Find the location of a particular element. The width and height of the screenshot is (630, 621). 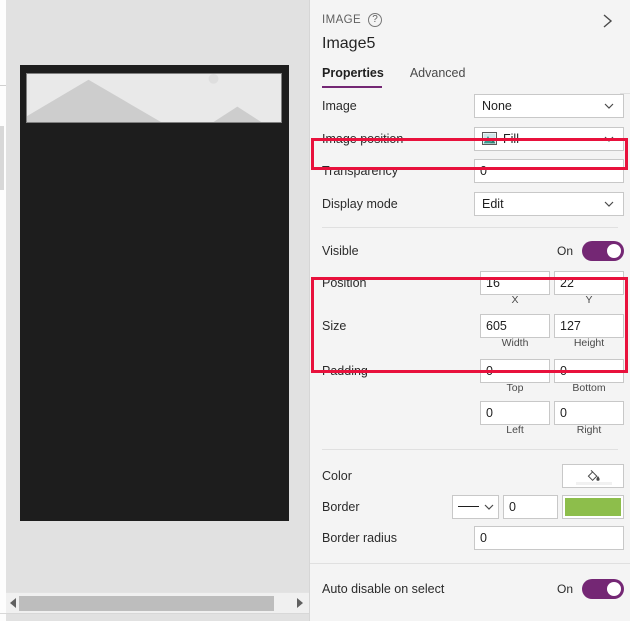

border-thickness-input is located at coordinates (530, 506).